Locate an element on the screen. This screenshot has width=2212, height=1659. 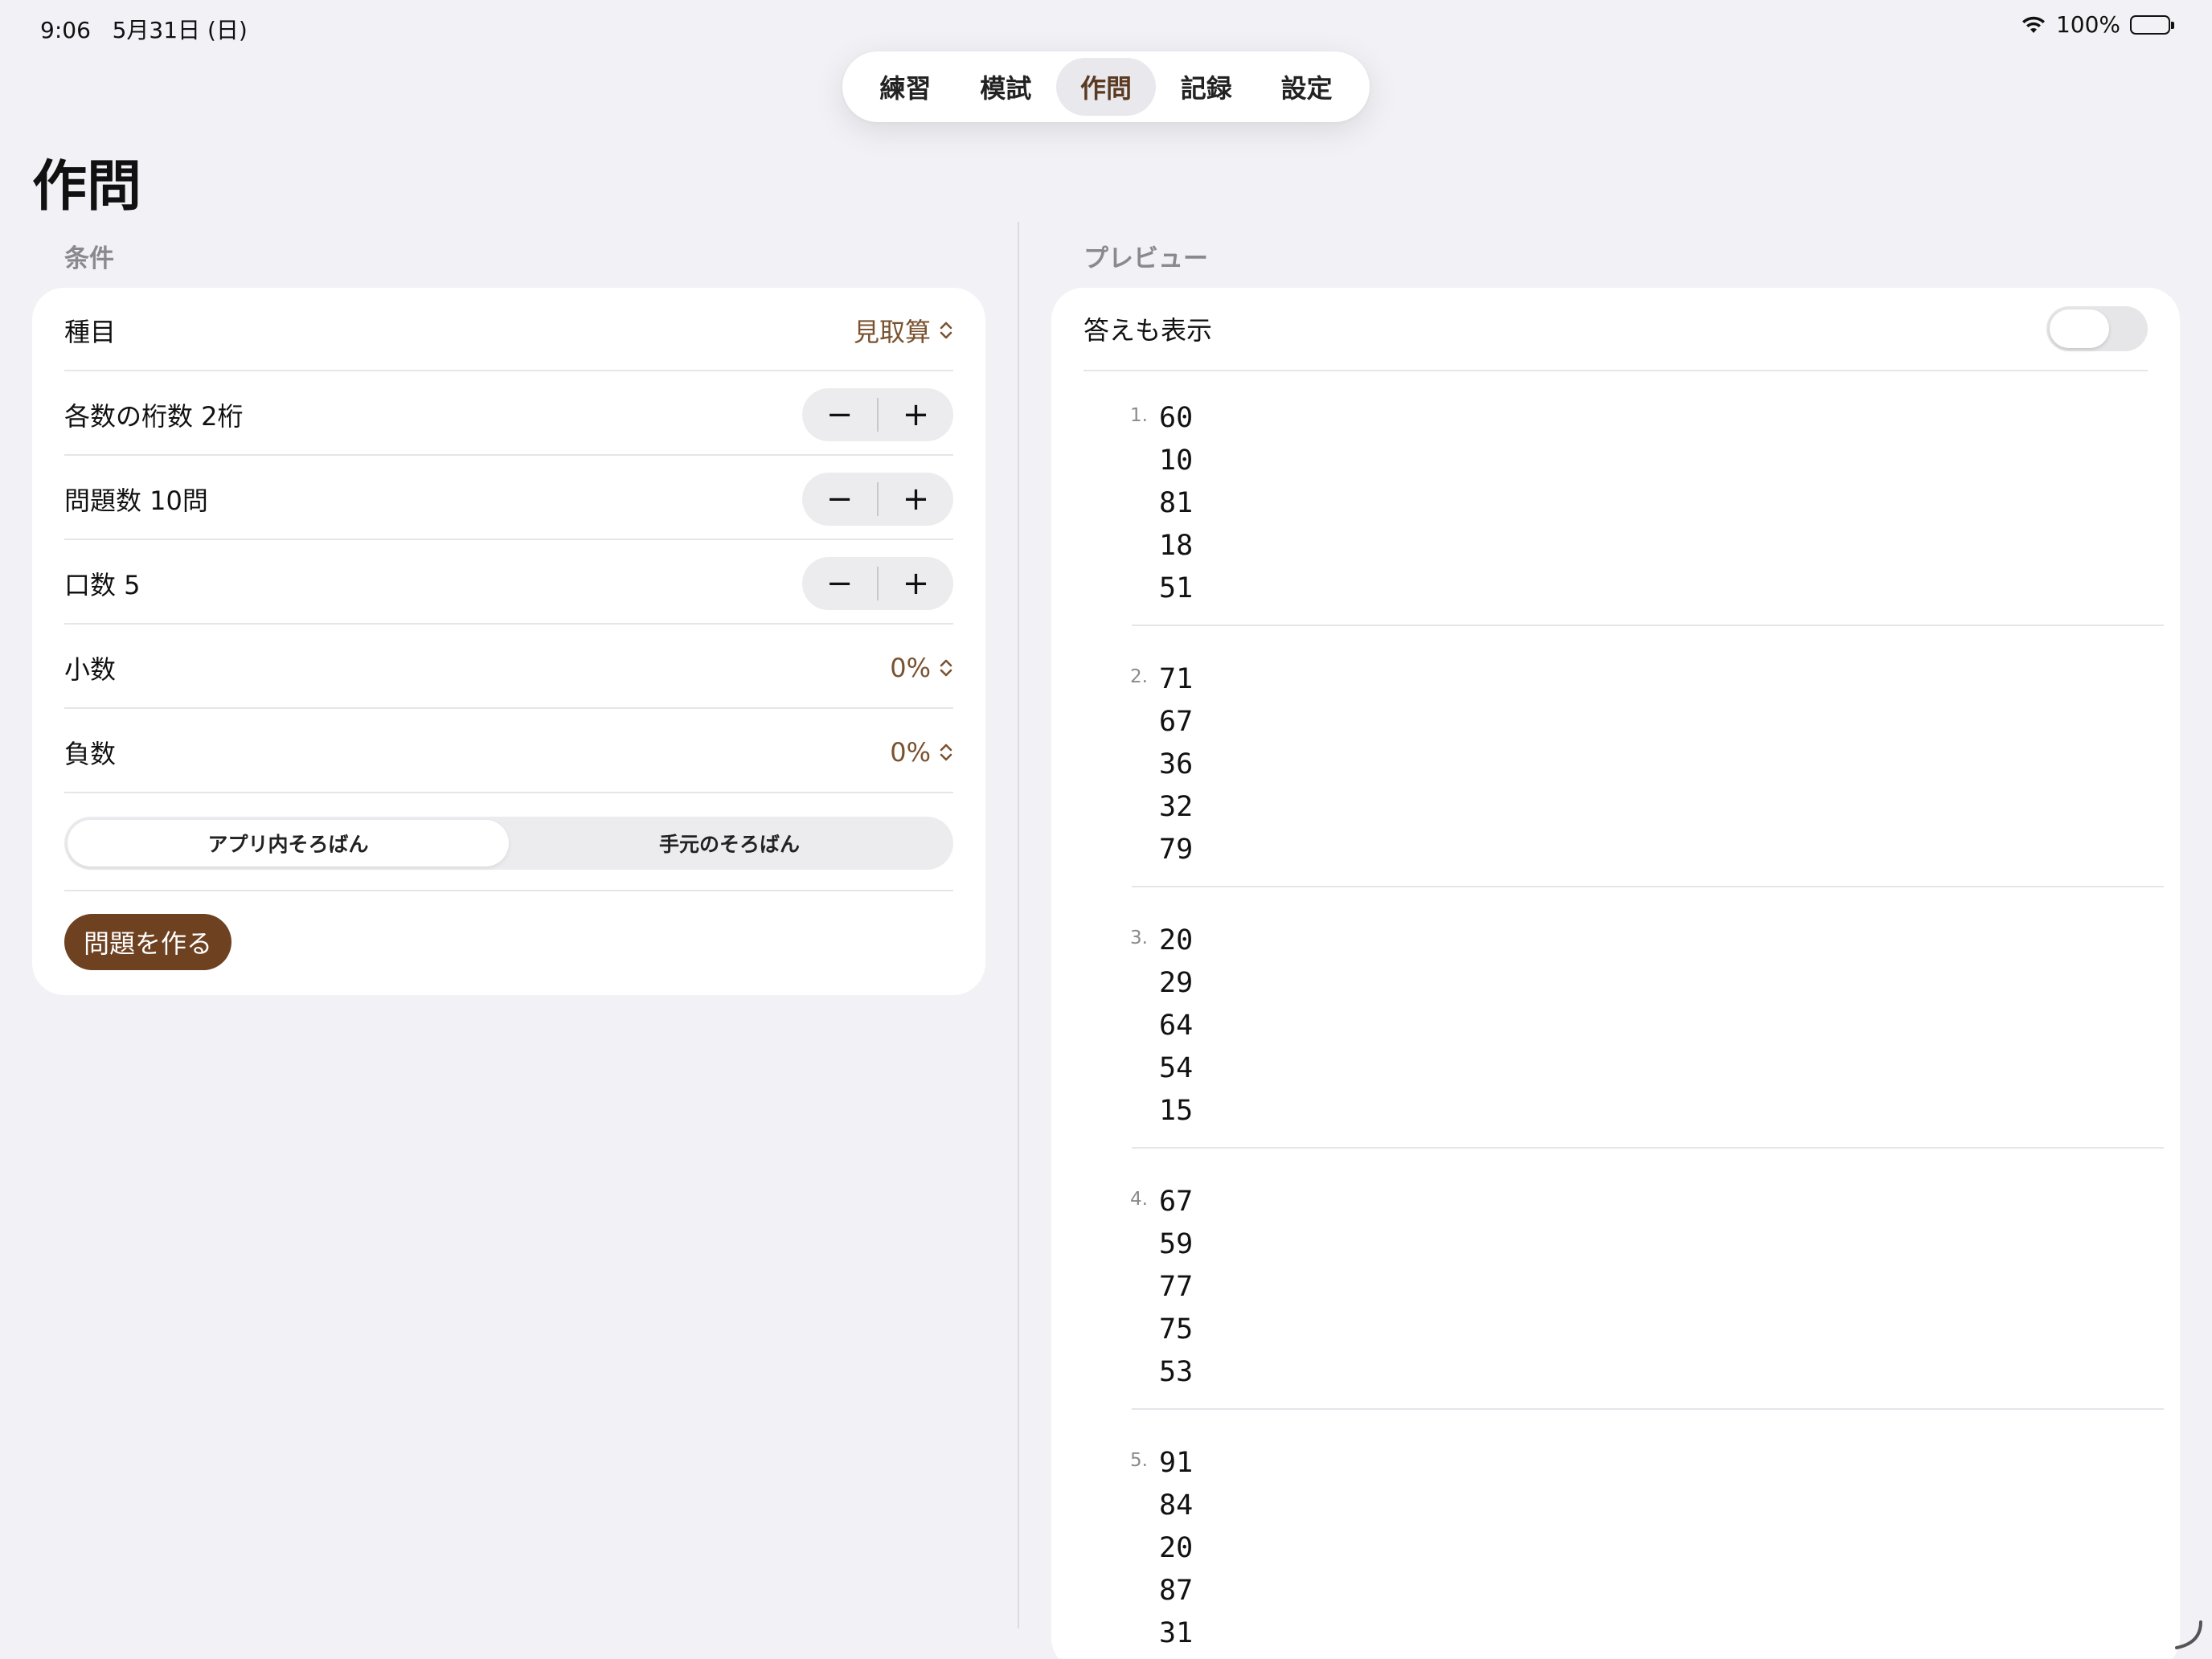
show-answers-toggle is located at coordinates (2097, 328).